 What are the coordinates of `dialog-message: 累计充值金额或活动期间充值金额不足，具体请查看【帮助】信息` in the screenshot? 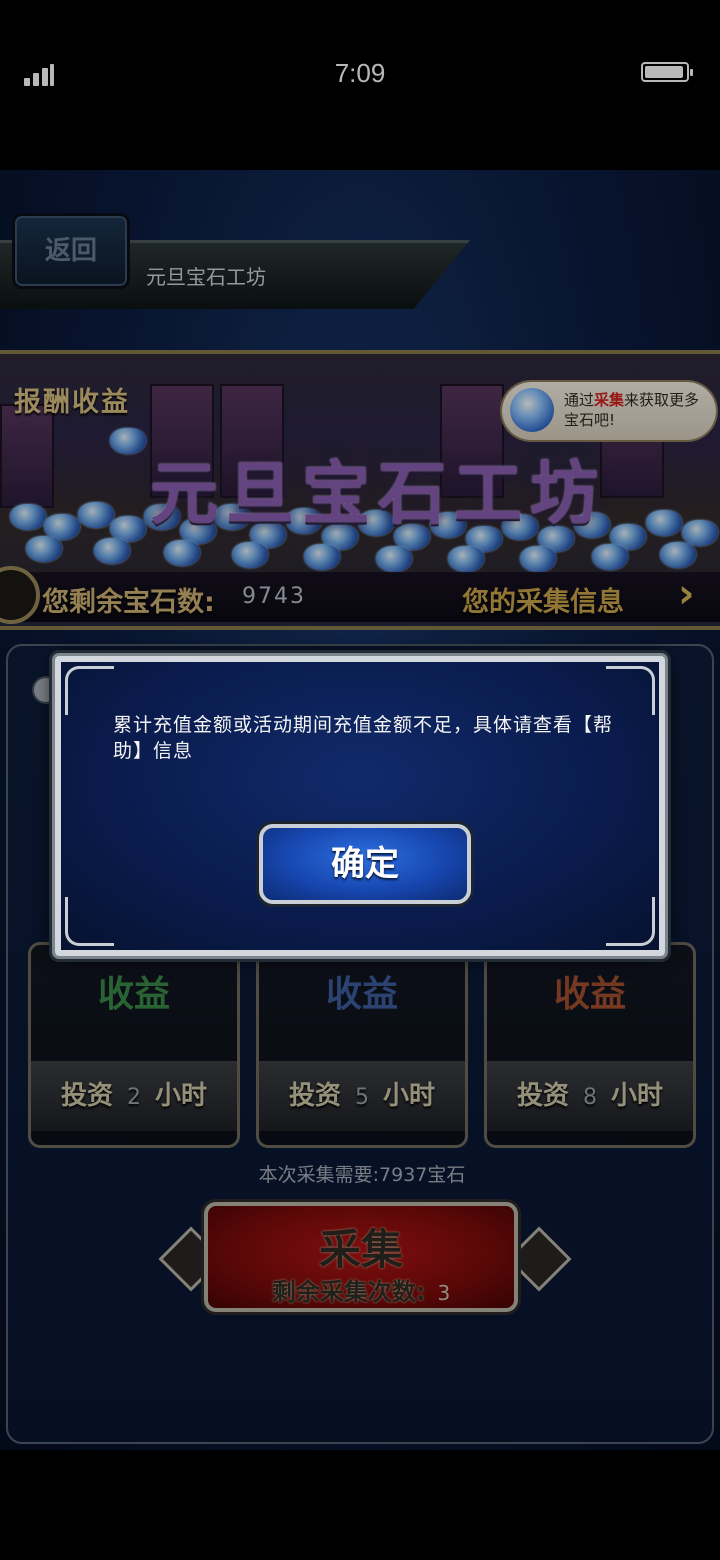 It's located at (363, 738).